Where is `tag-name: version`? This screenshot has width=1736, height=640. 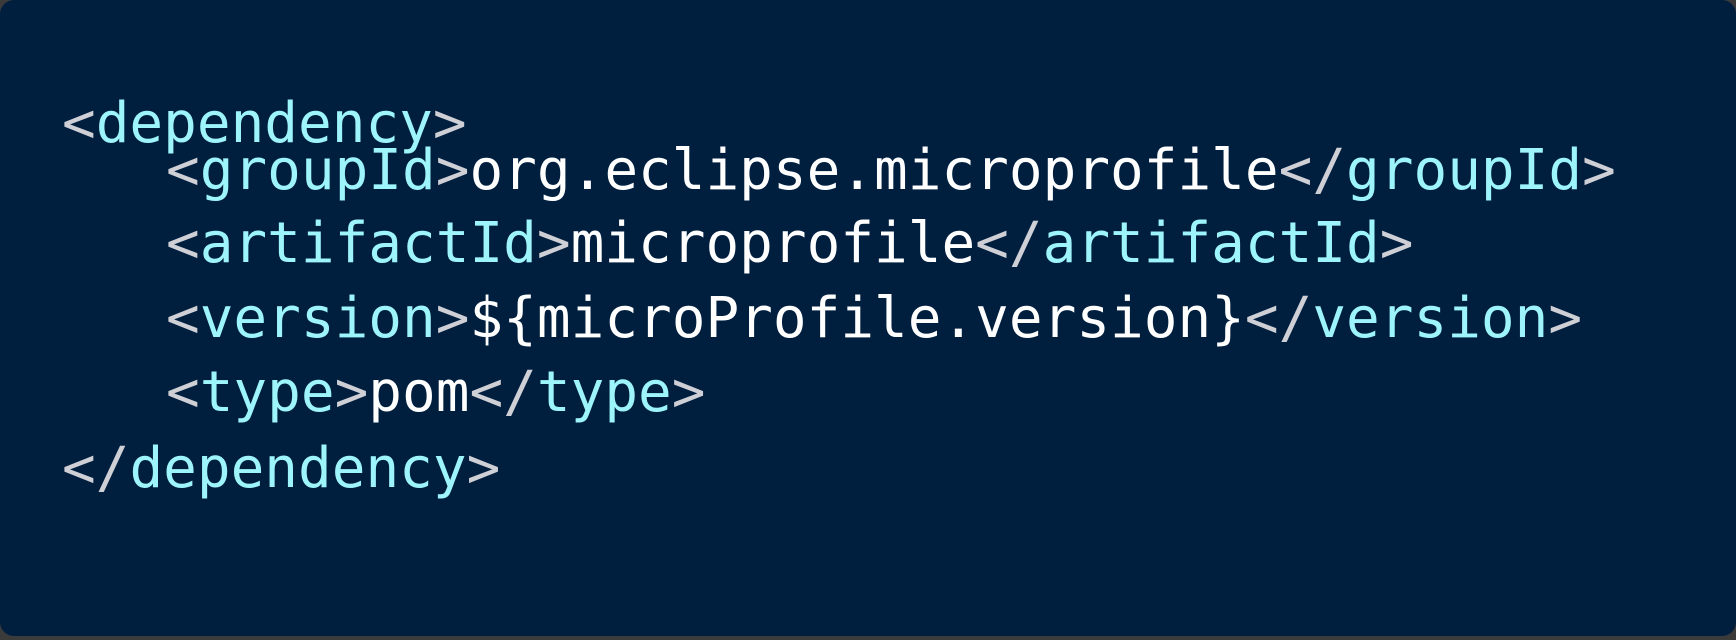 tag-name: version is located at coordinates (317, 318).